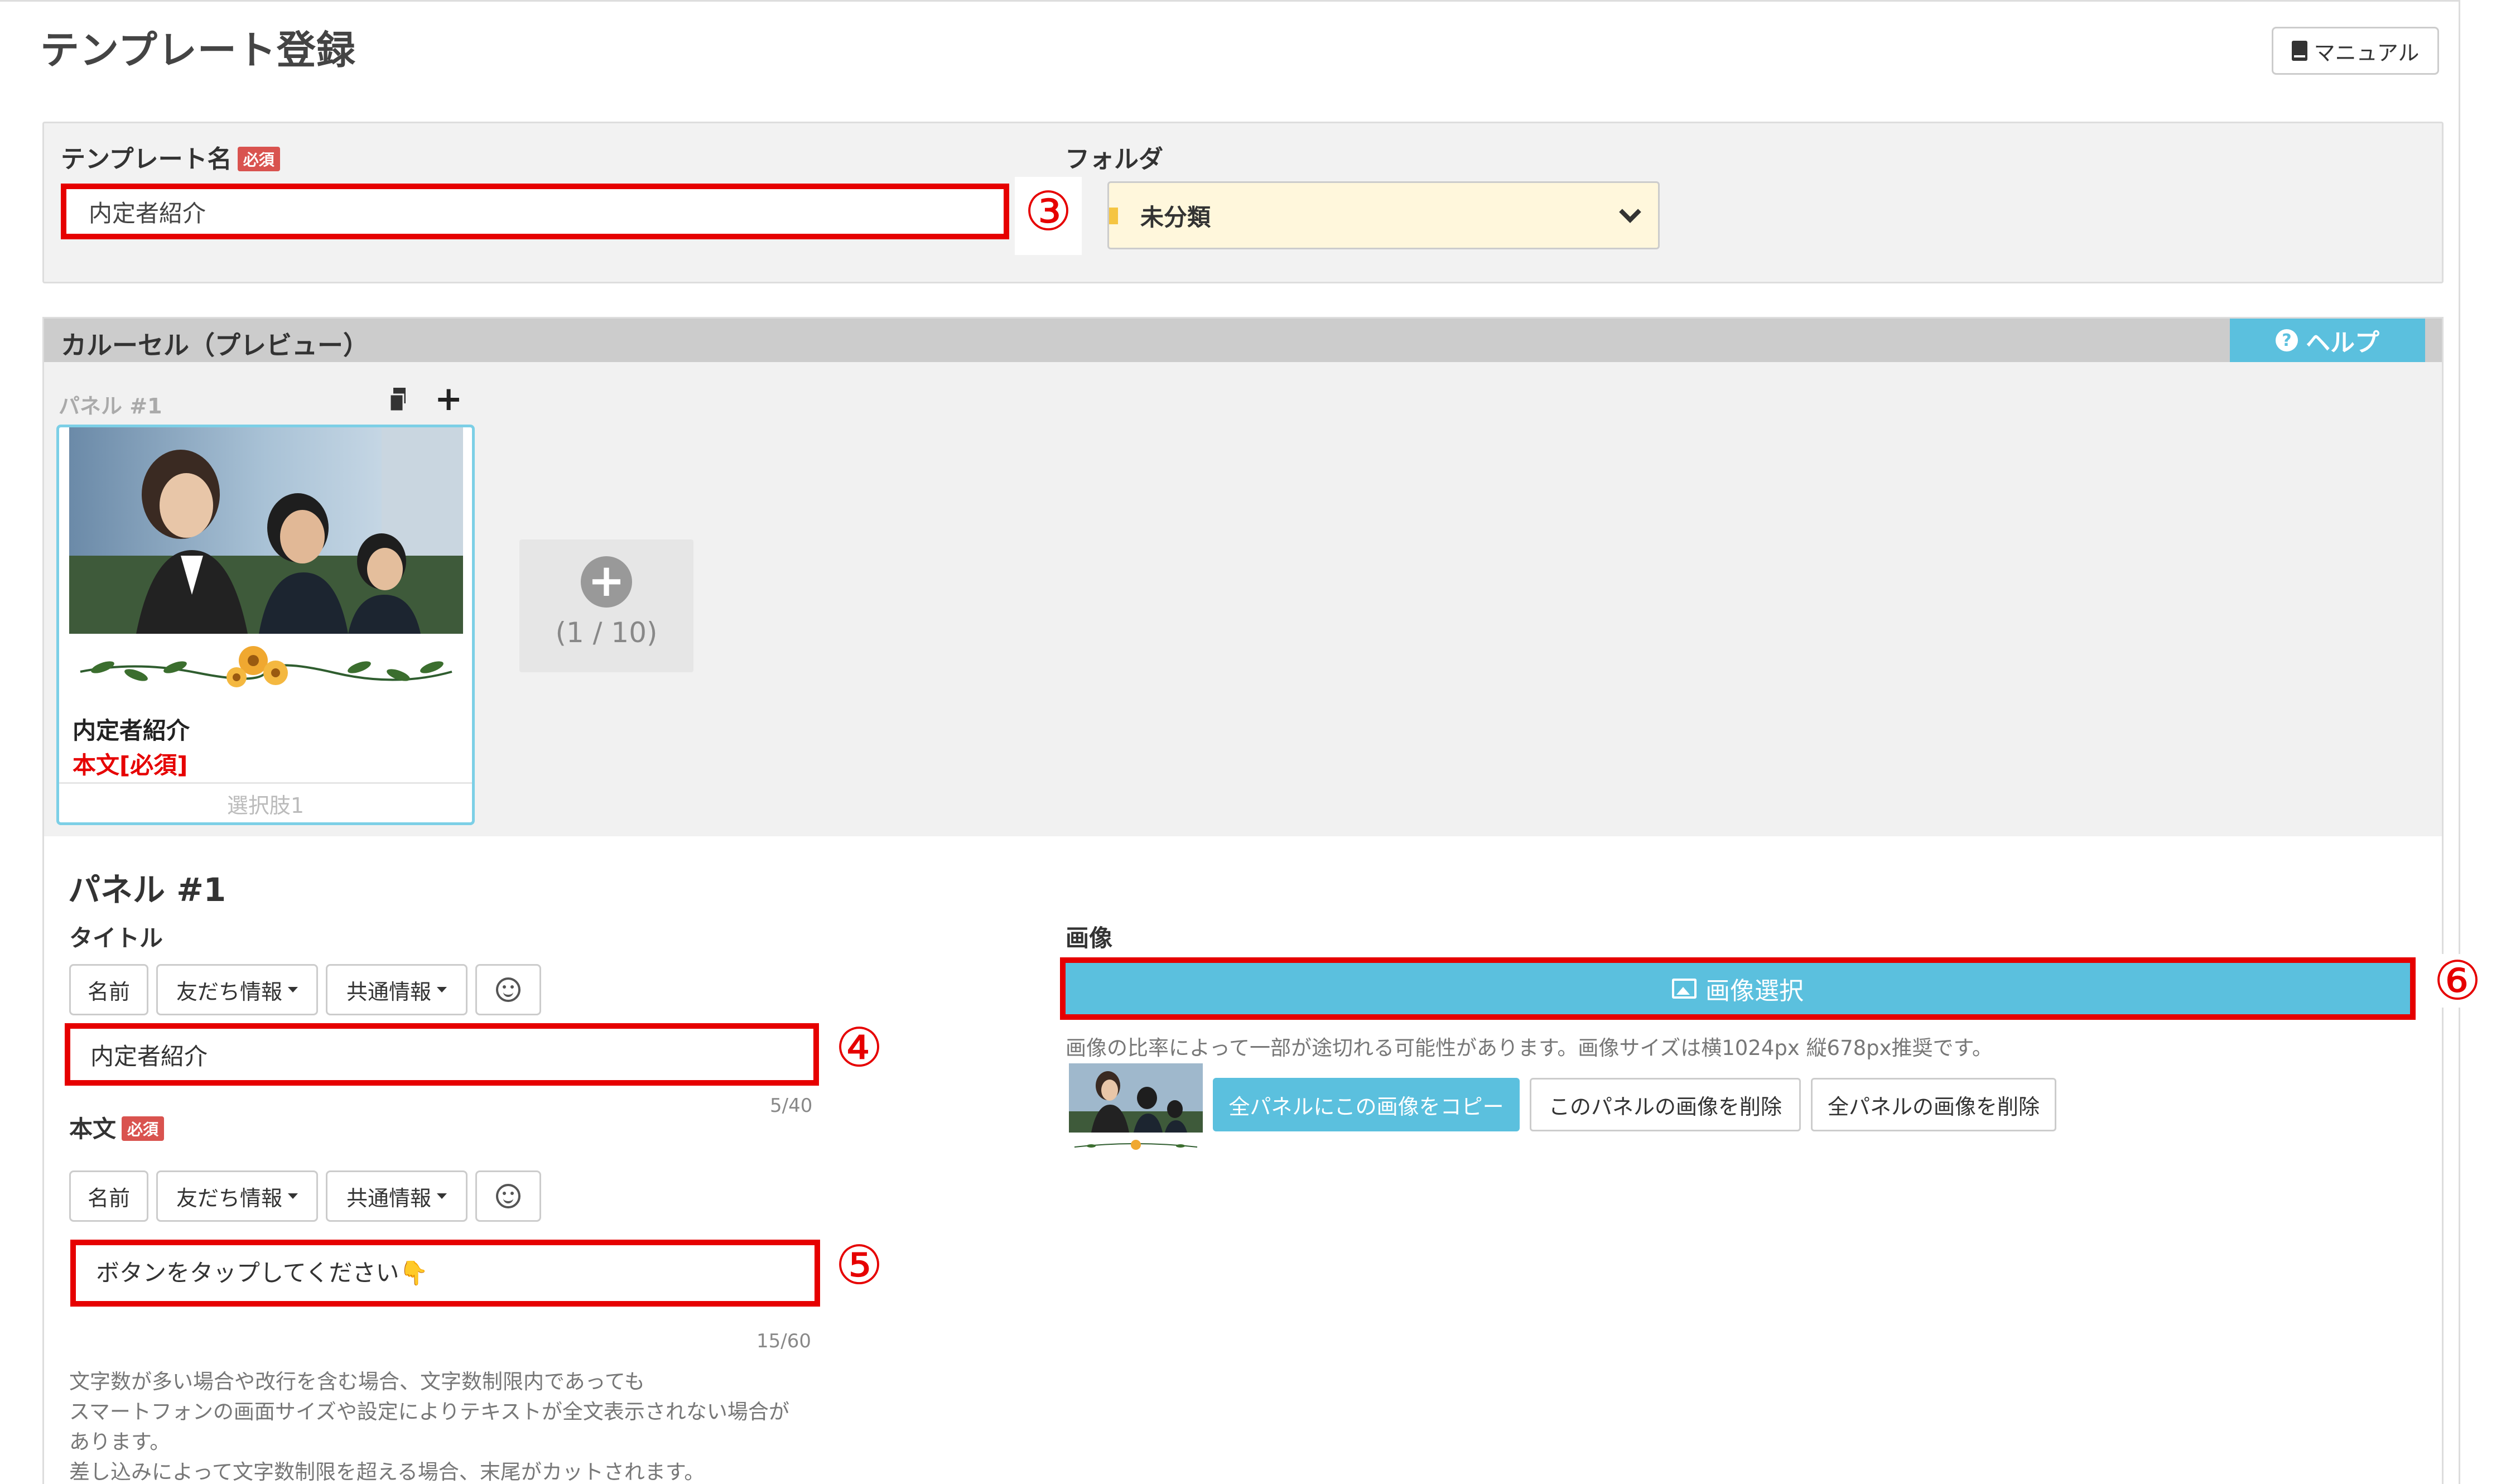 This screenshot has width=2506, height=1484. I want to click on copy-image-all-panels-button: 全パネルにこの画像をコピー, so click(1366, 1104).